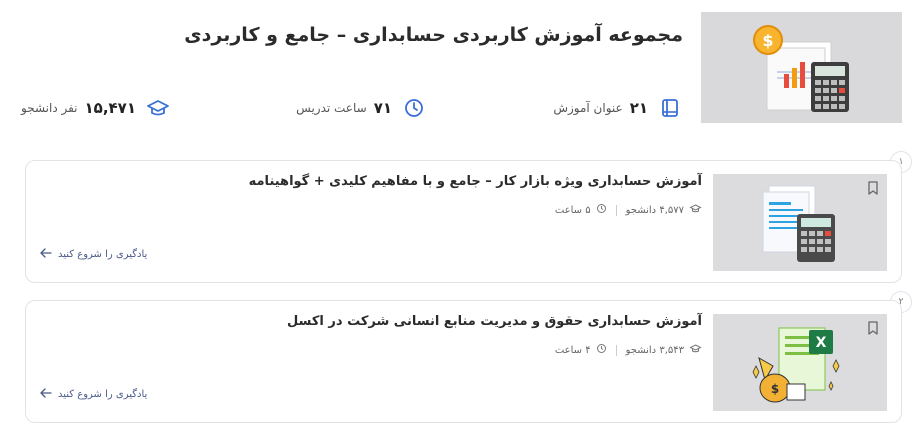 This screenshot has height=434, width=915. What do you see at coordinates (588, 108) in the screenshot?
I see `stat-courses-label: عنوان آموزش` at bounding box center [588, 108].